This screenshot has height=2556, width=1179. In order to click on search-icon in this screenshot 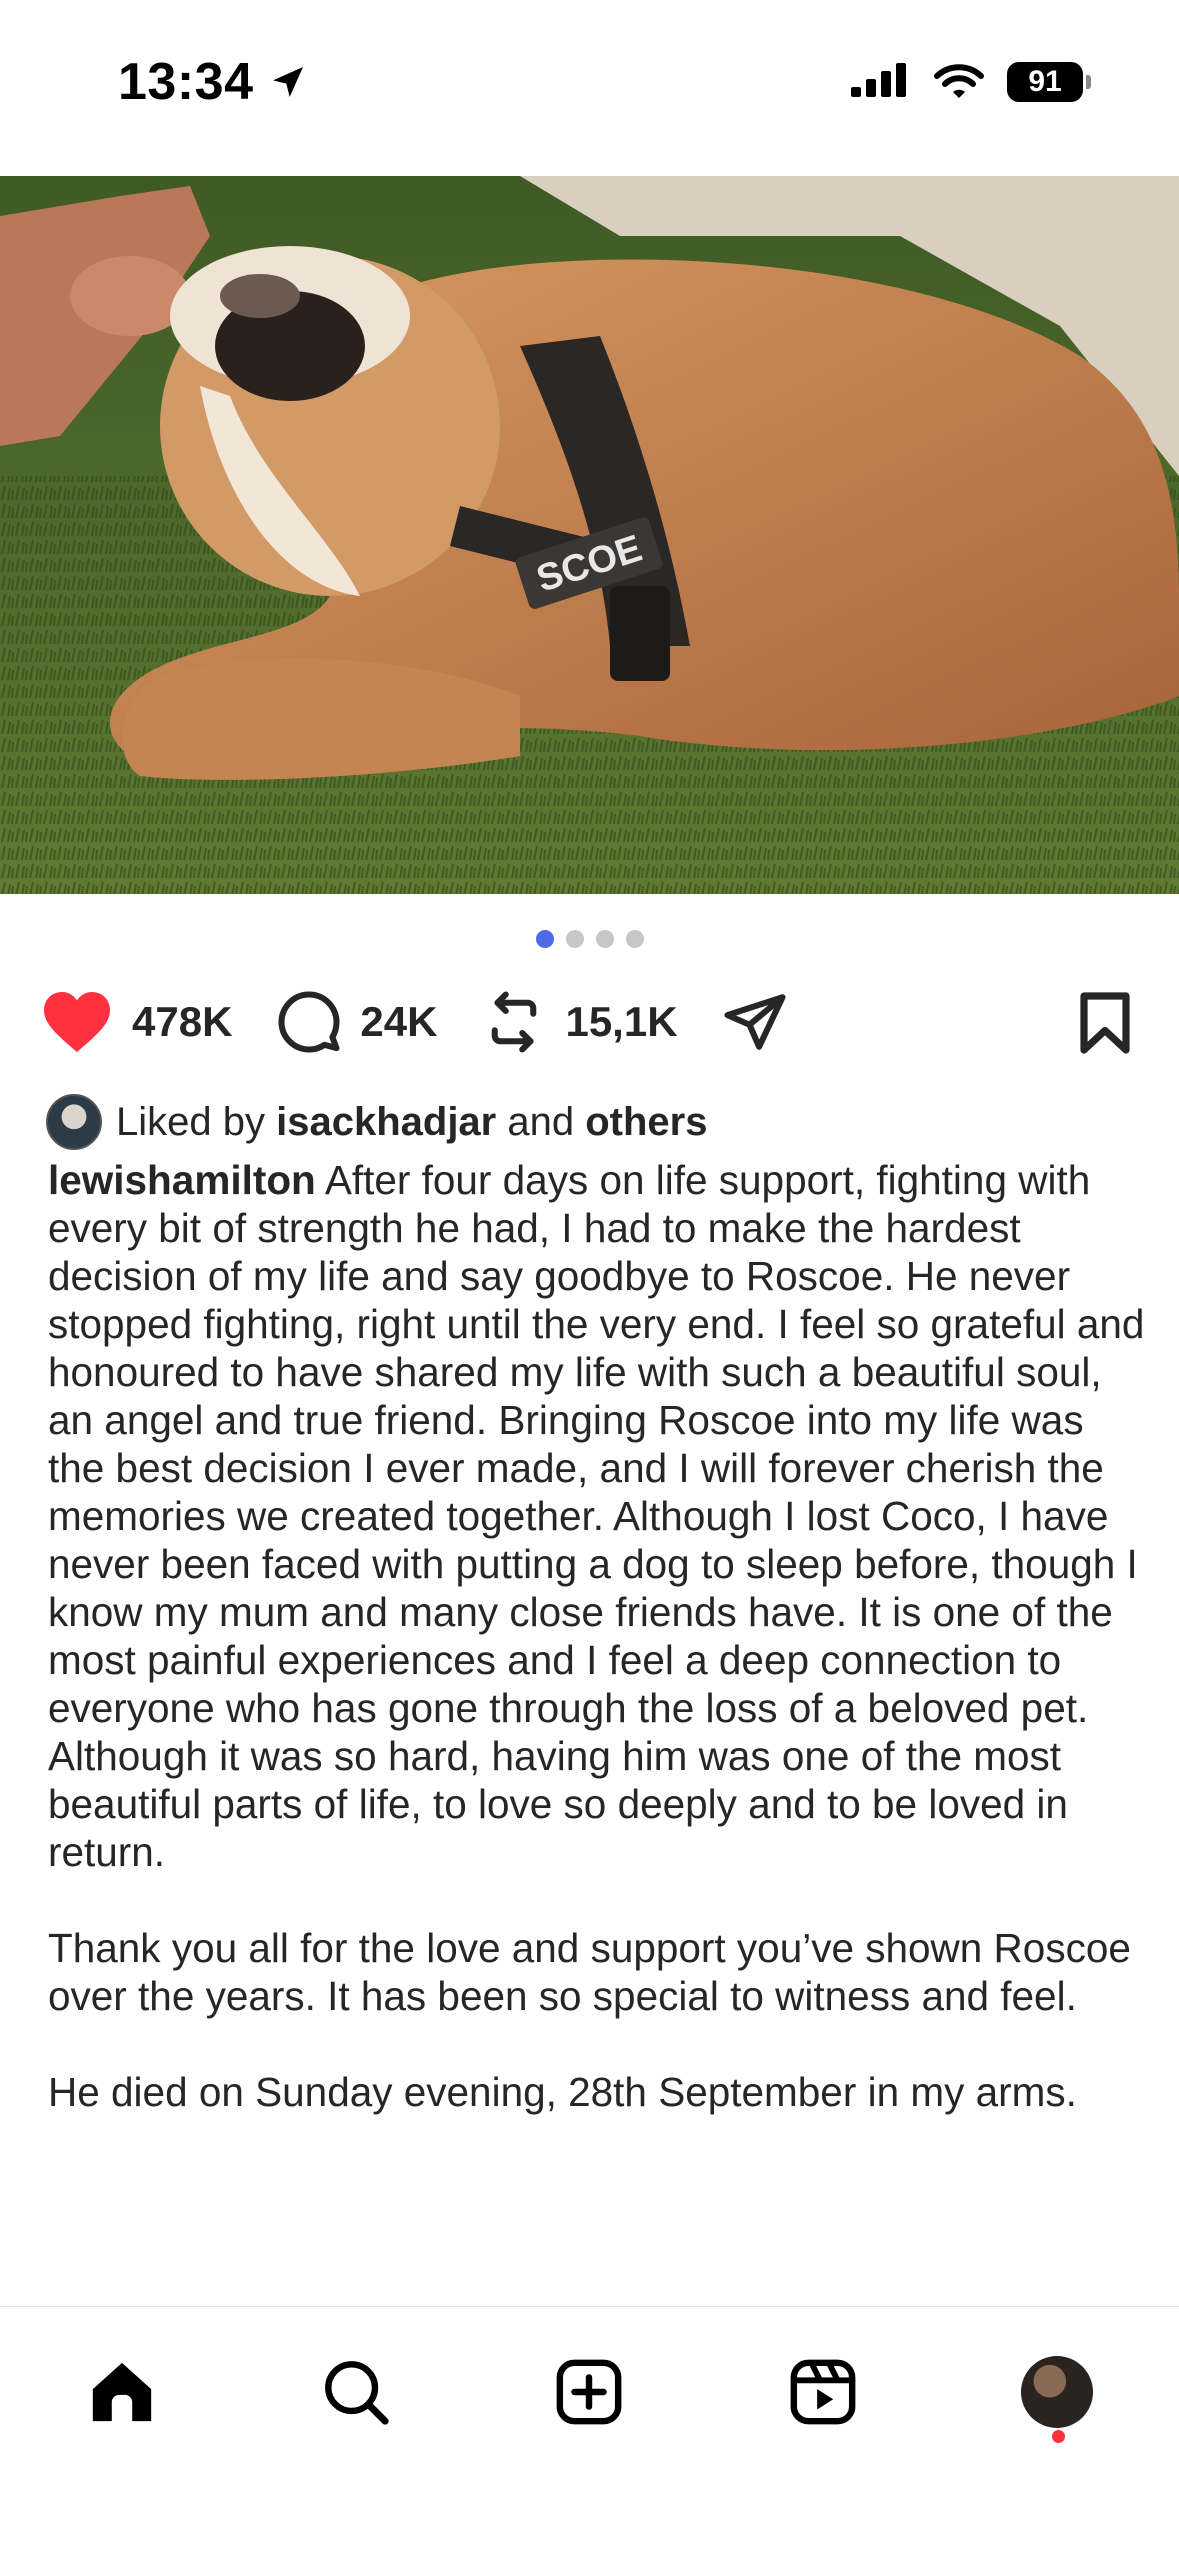, I will do `click(356, 2392)`.